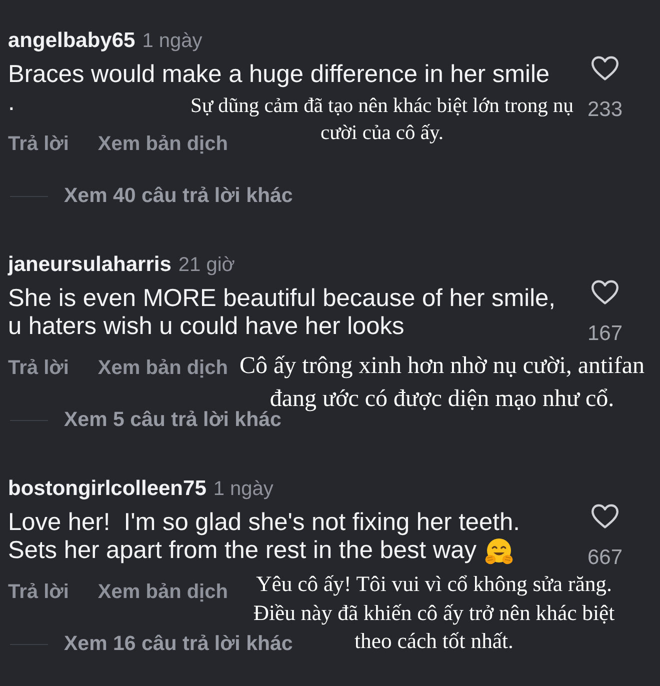 The width and height of the screenshot is (660, 686). Describe the element at coordinates (279, 75) in the screenshot. I see `comment-text: Braces would make a huge difference in her smile` at that location.